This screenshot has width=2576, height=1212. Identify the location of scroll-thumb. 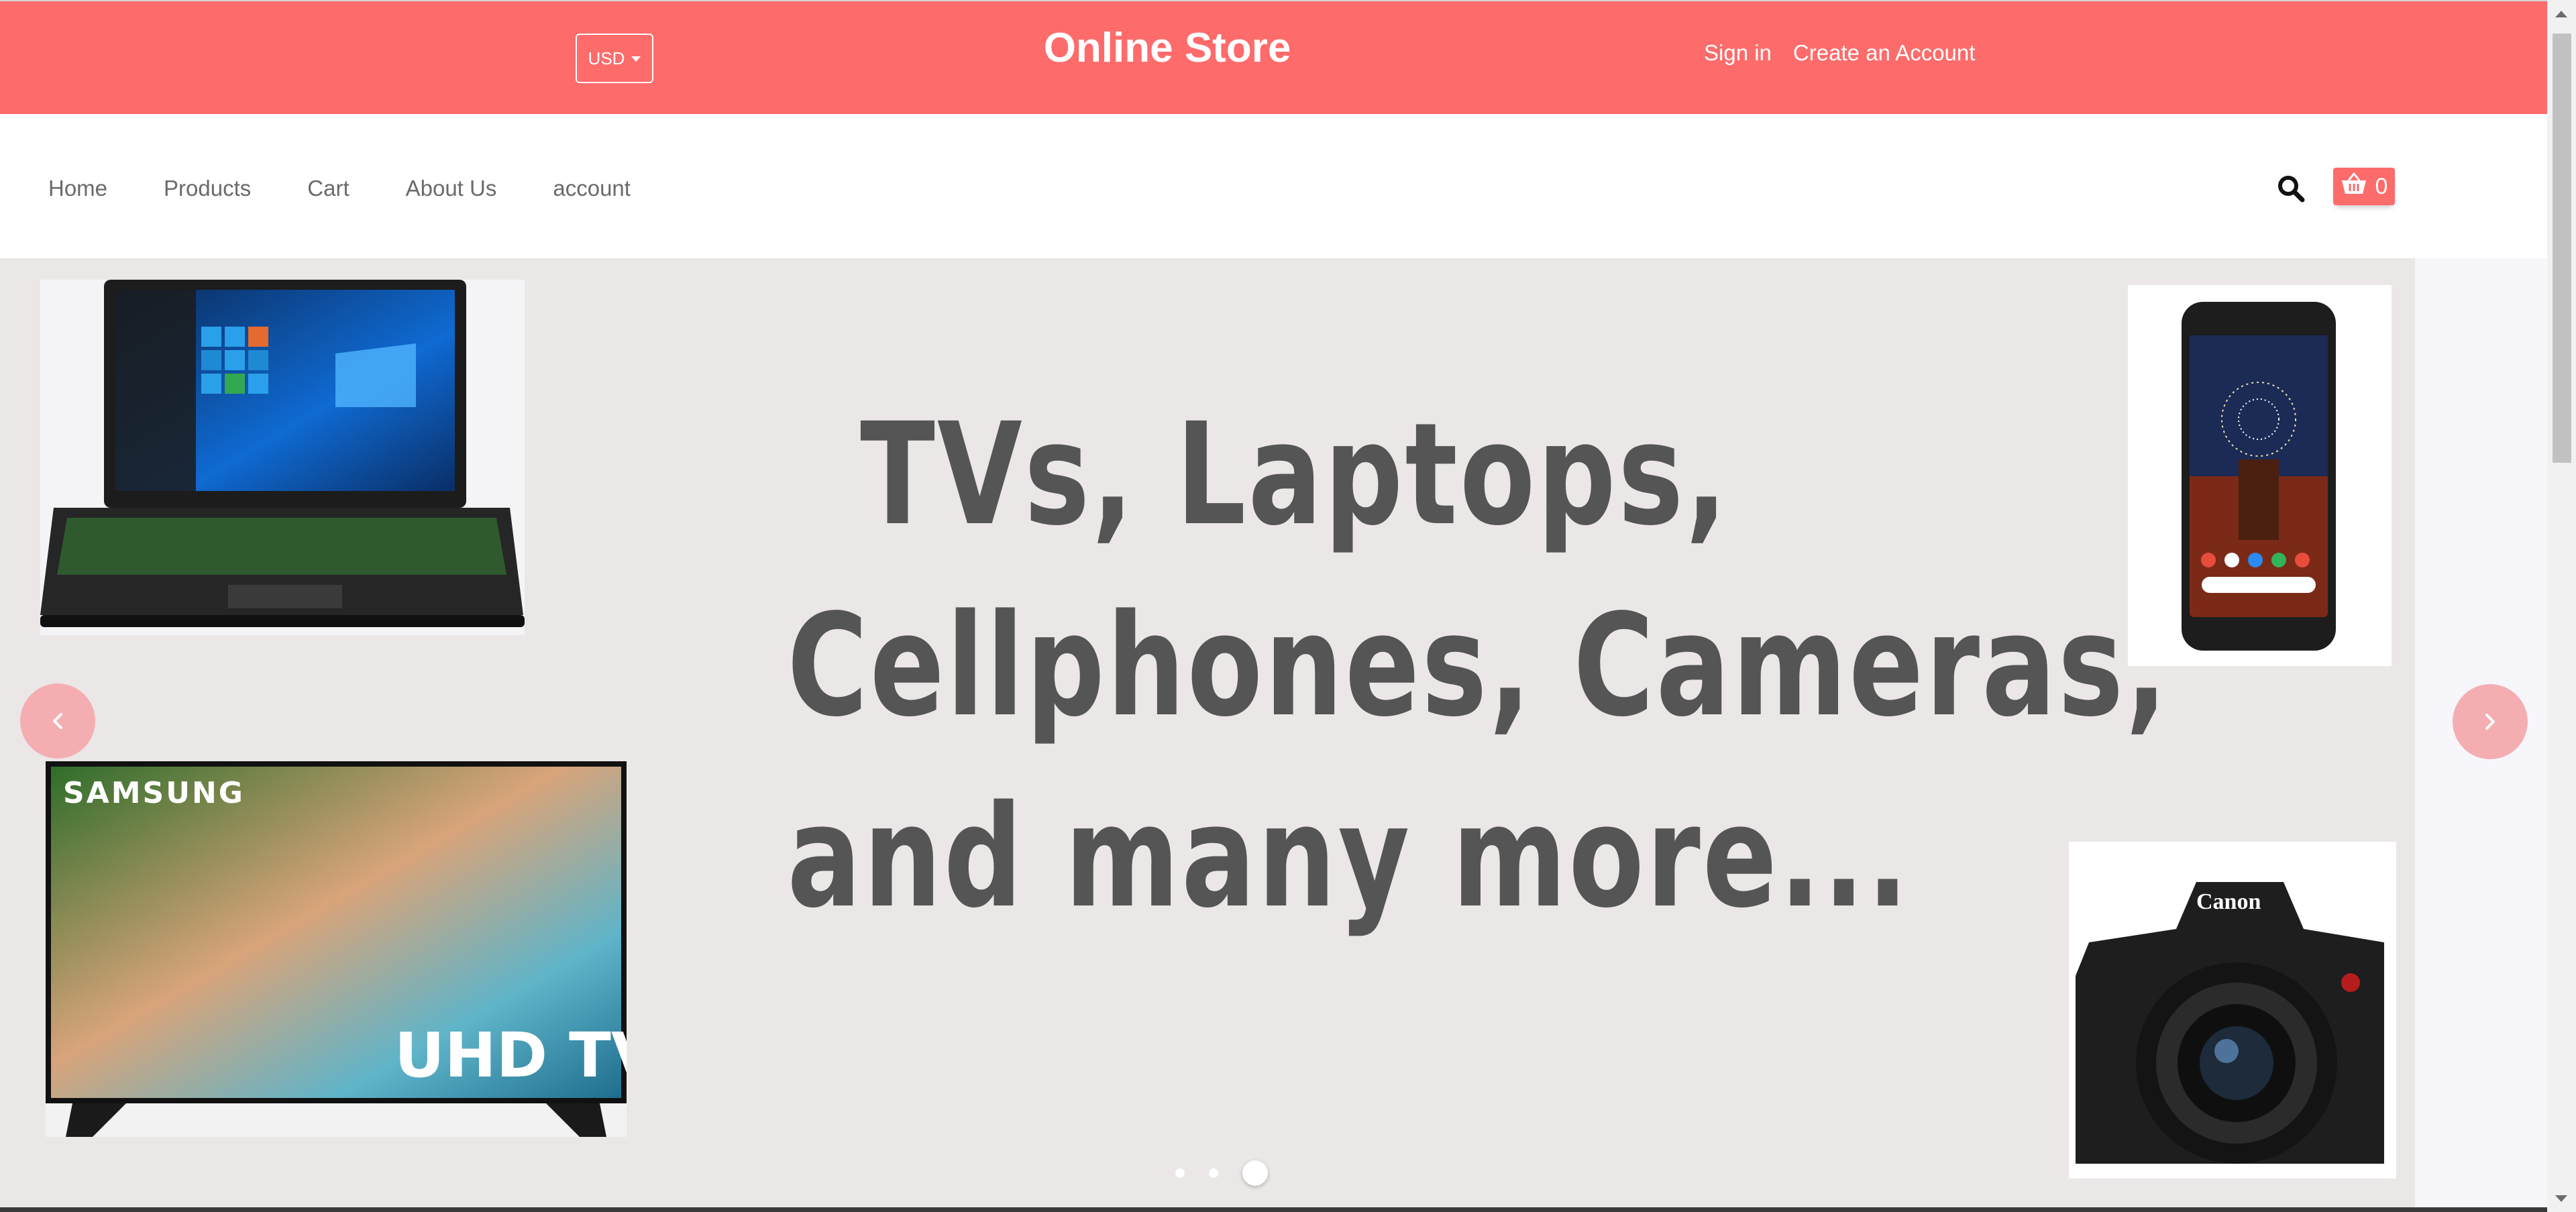
(2562, 248).